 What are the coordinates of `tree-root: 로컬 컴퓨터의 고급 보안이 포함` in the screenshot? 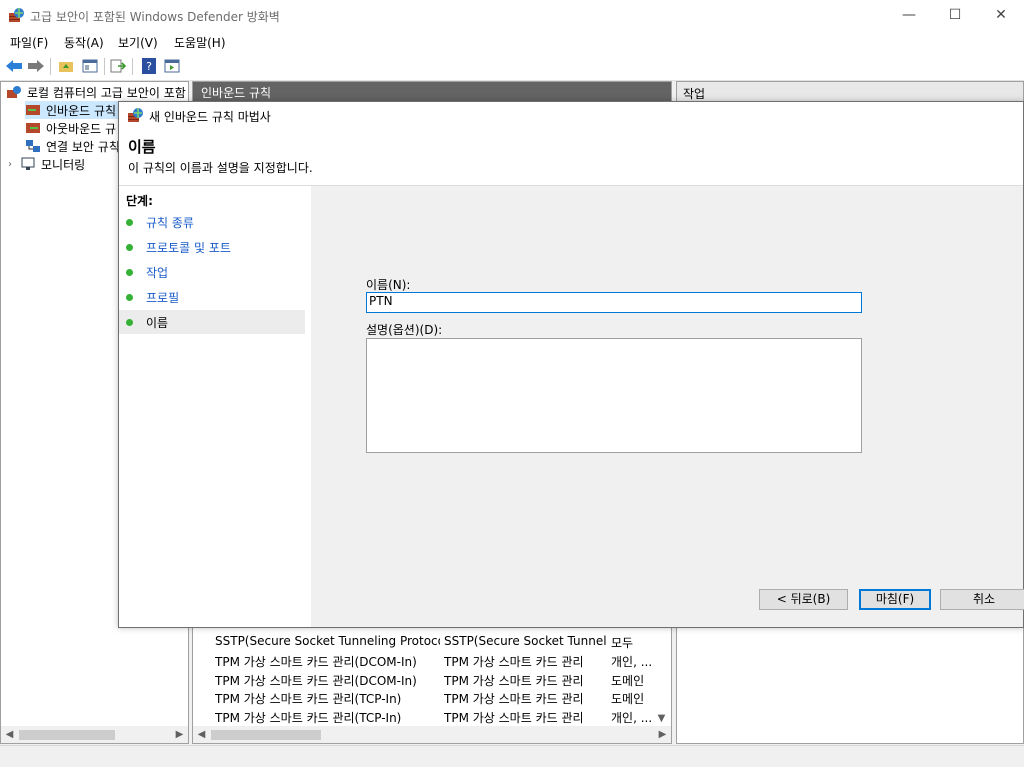 It's located at (97, 92).